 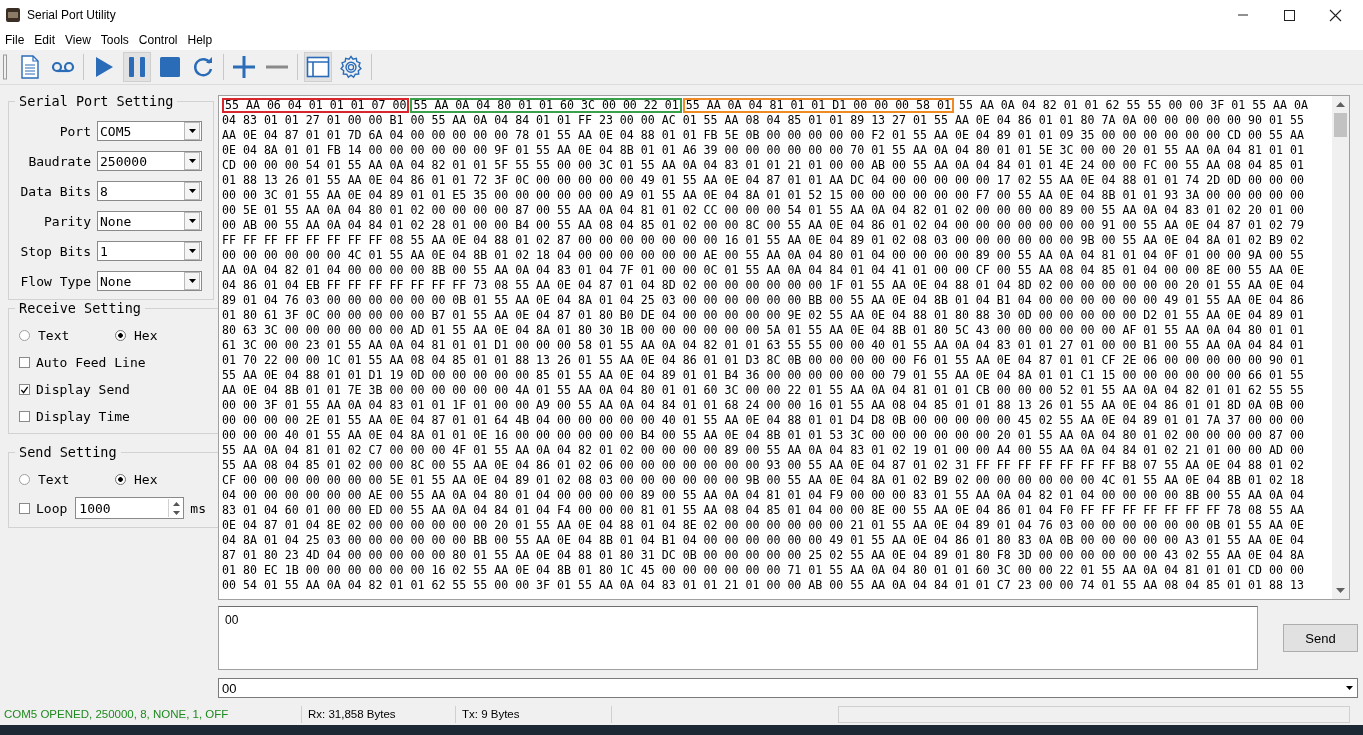 I want to click on stop-icon, so click(x=170, y=67).